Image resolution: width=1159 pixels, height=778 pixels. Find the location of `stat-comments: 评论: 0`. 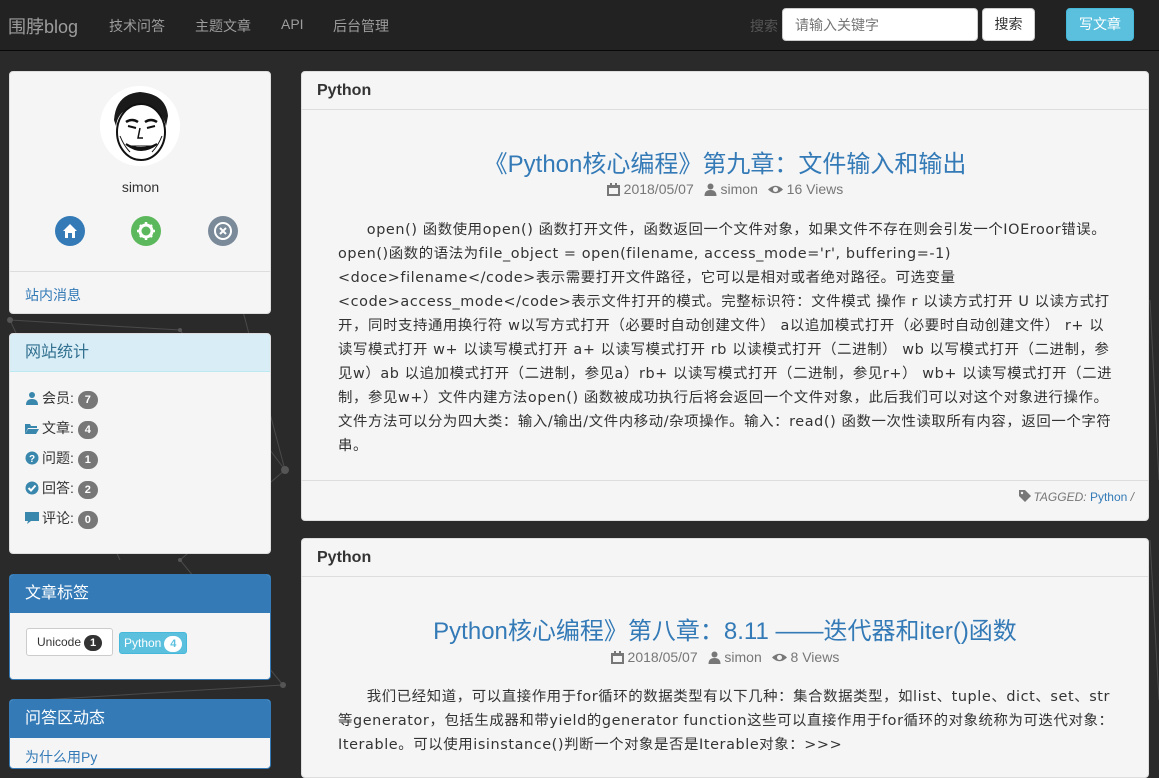

stat-comments: 评论: 0 is located at coordinates (61, 518).